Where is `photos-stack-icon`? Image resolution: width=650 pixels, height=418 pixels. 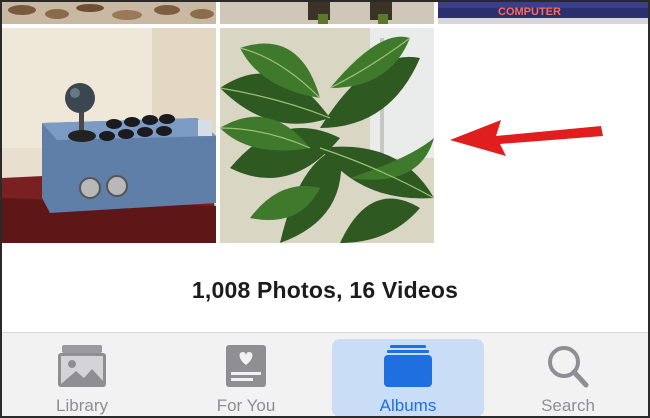
photos-stack-icon is located at coordinates (82, 366).